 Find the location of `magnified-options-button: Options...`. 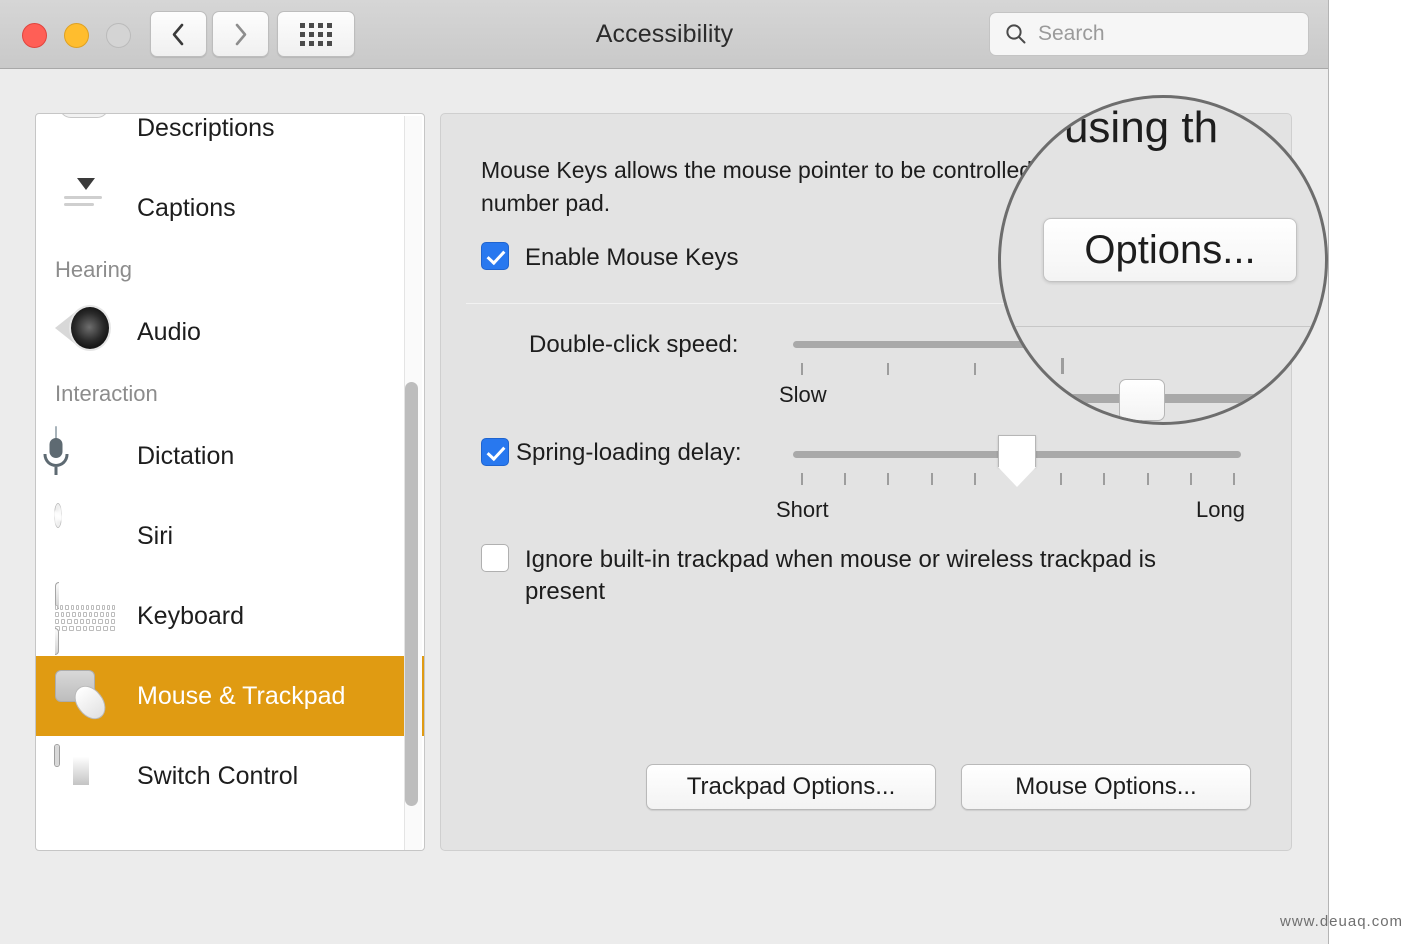

magnified-options-button: Options... is located at coordinates (1170, 250).